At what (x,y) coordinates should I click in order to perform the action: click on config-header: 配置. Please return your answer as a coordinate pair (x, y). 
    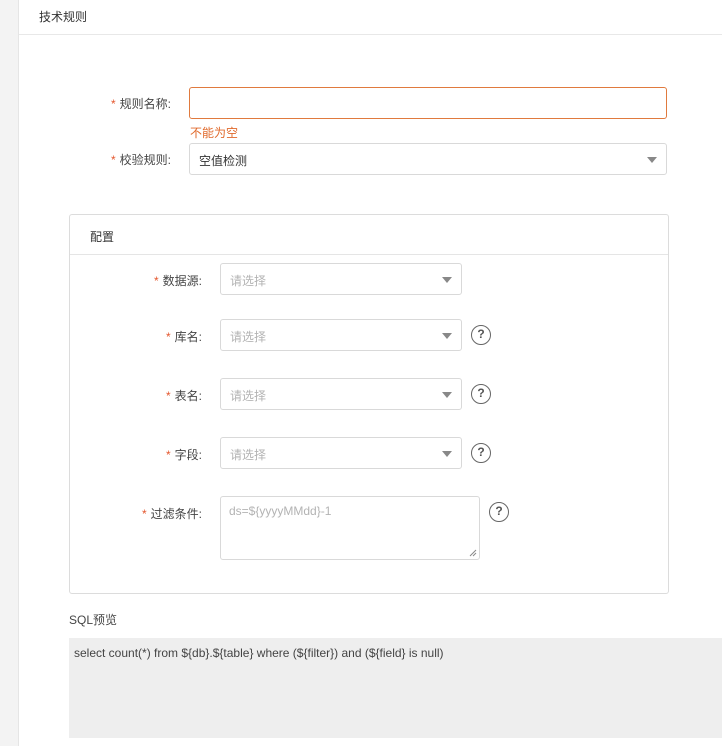
    Looking at the image, I should click on (369, 235).